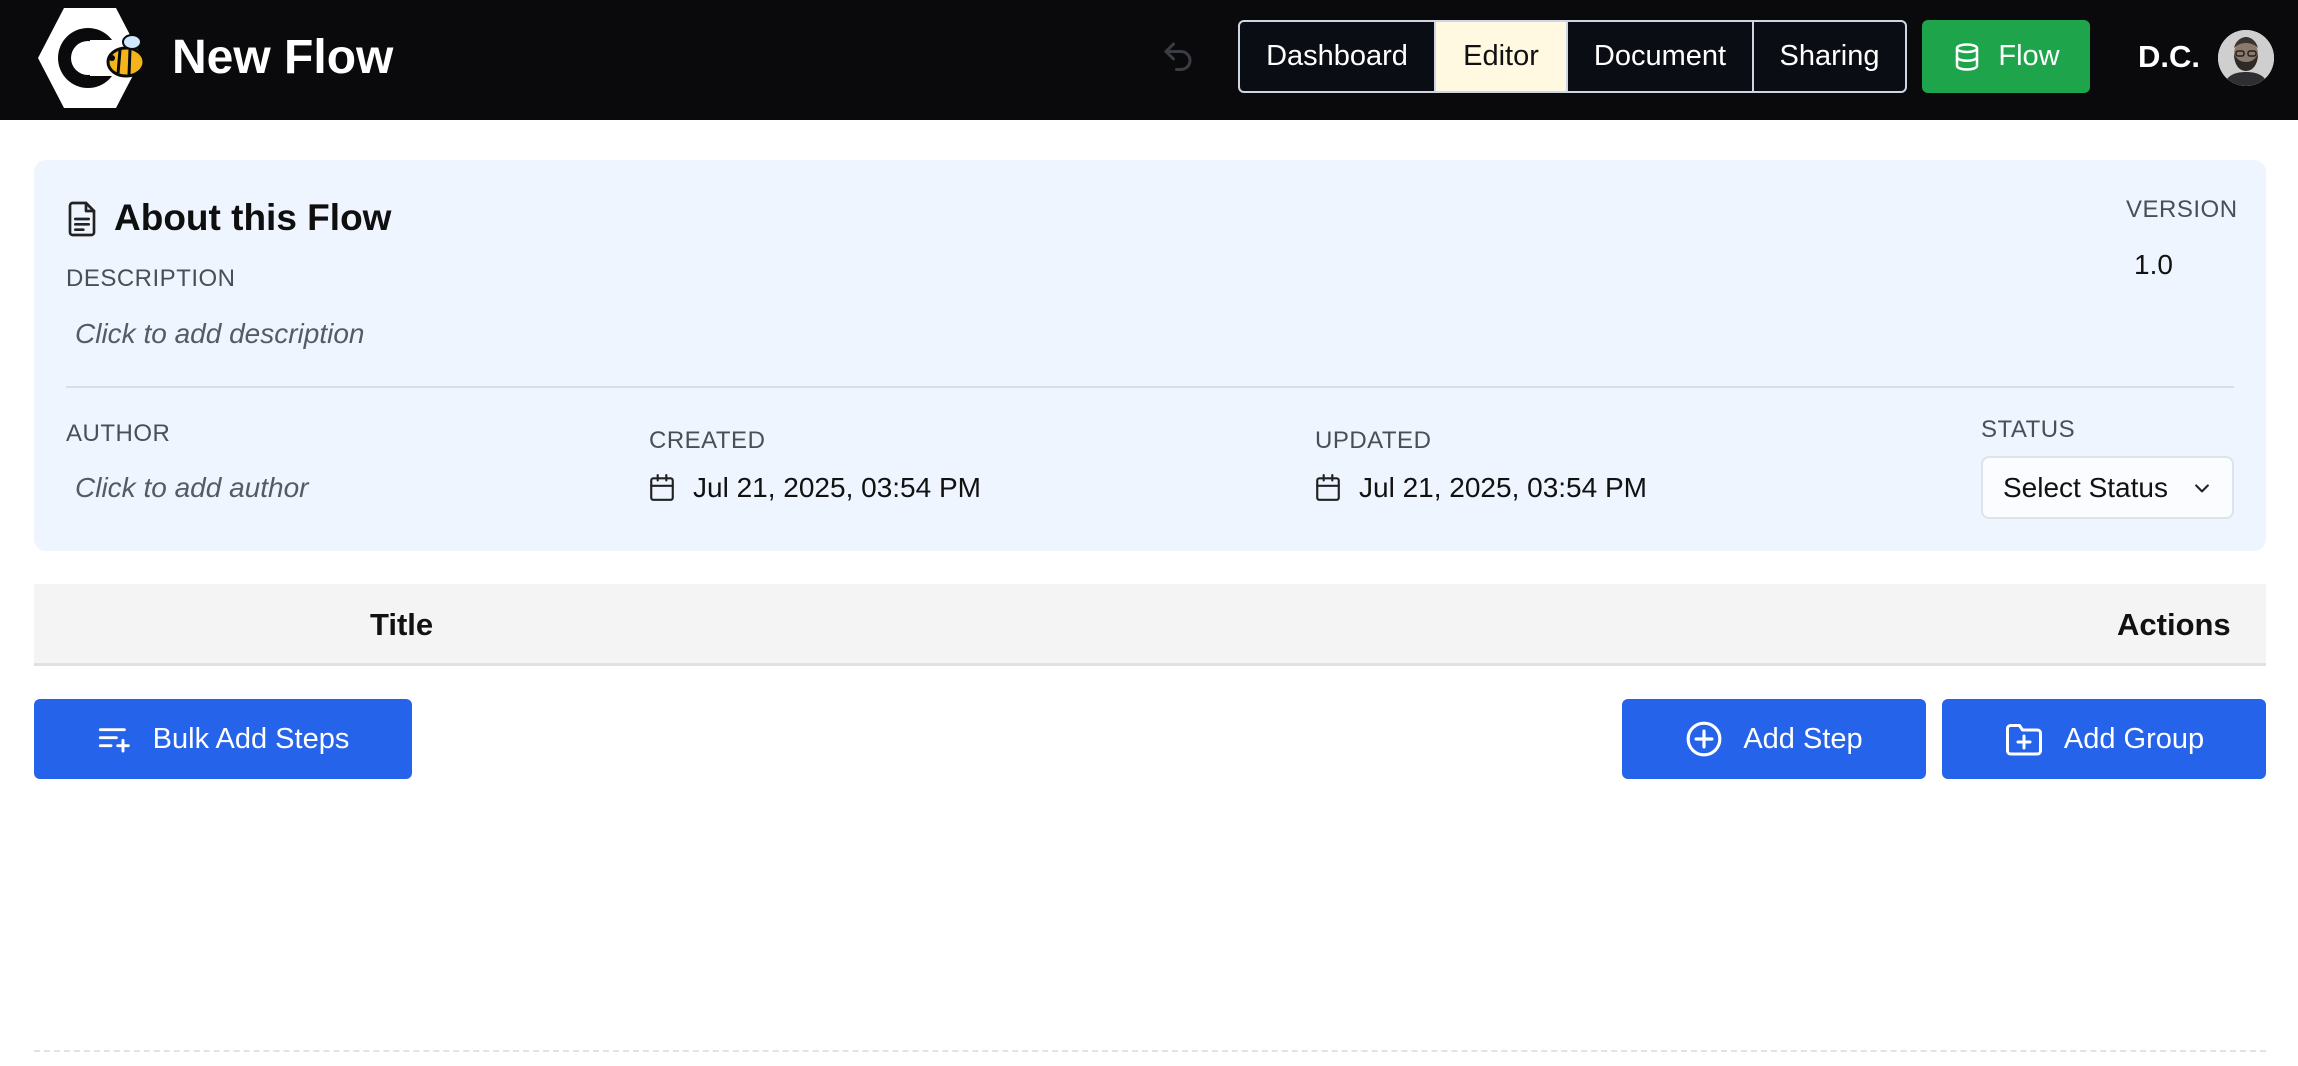 The width and height of the screenshot is (2298, 1066). What do you see at coordinates (191, 488) in the screenshot?
I see `author-field: Click to add author` at bounding box center [191, 488].